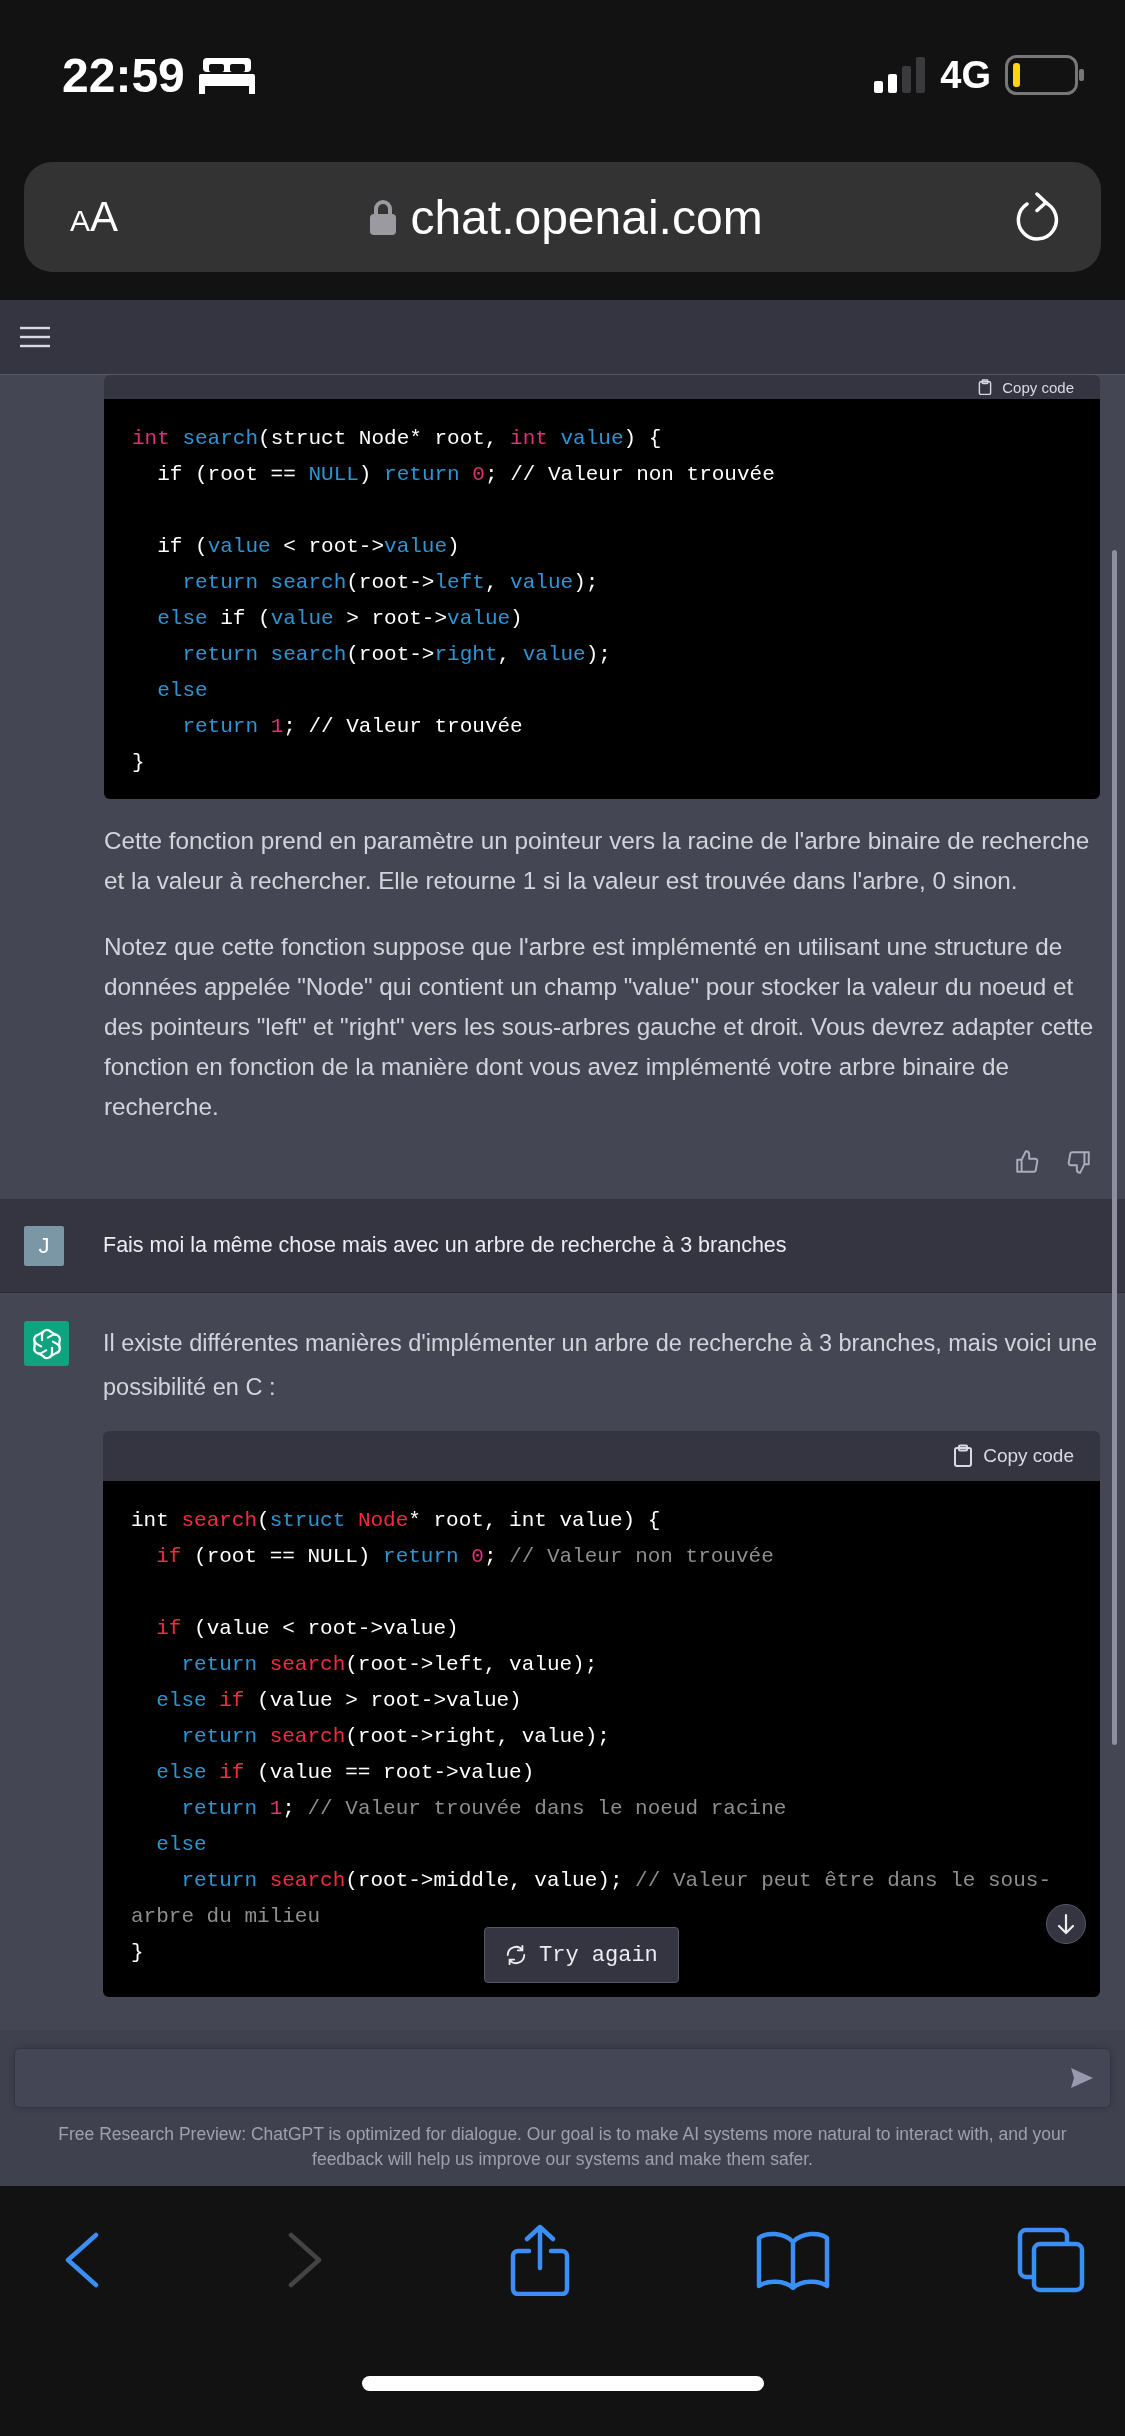 The width and height of the screenshot is (1125, 2436). I want to click on code-line: arbre du milieu, so click(226, 1917).